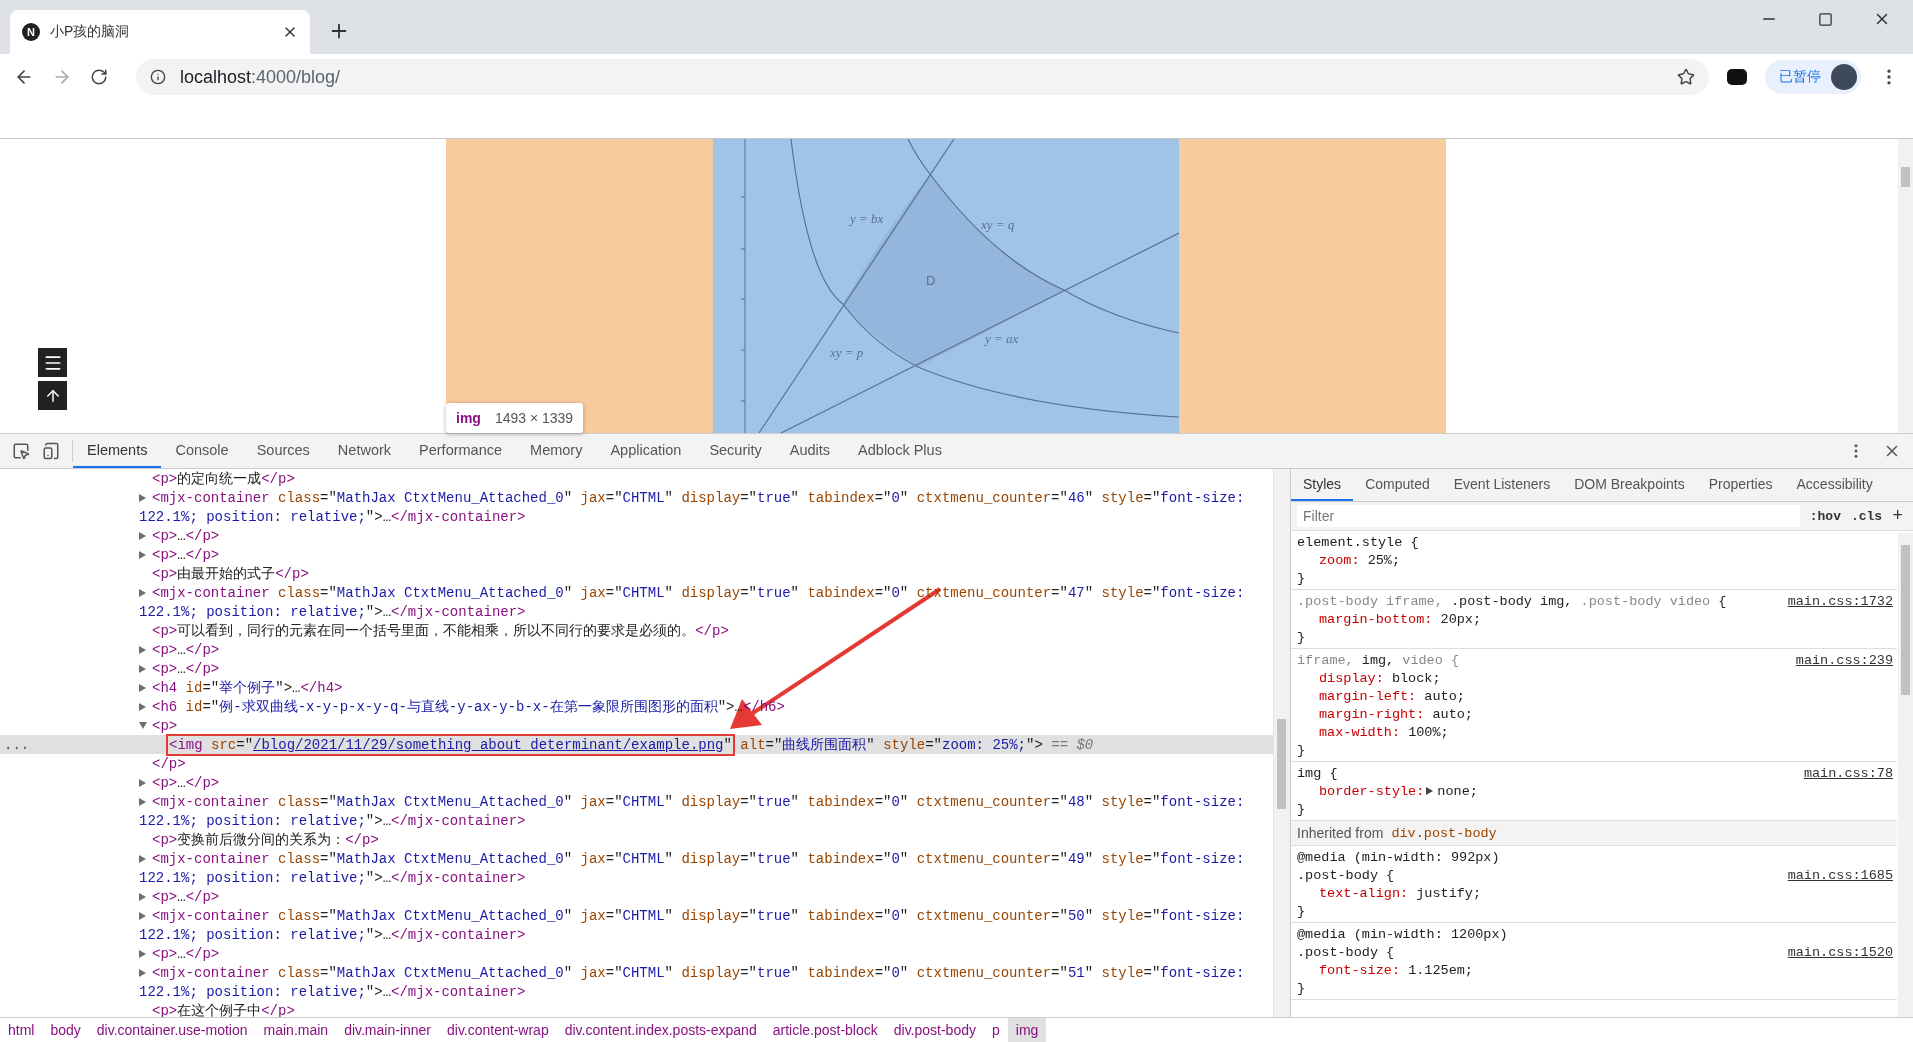 The height and width of the screenshot is (1042, 1913). I want to click on devtools-tab: Elements, so click(117, 451).